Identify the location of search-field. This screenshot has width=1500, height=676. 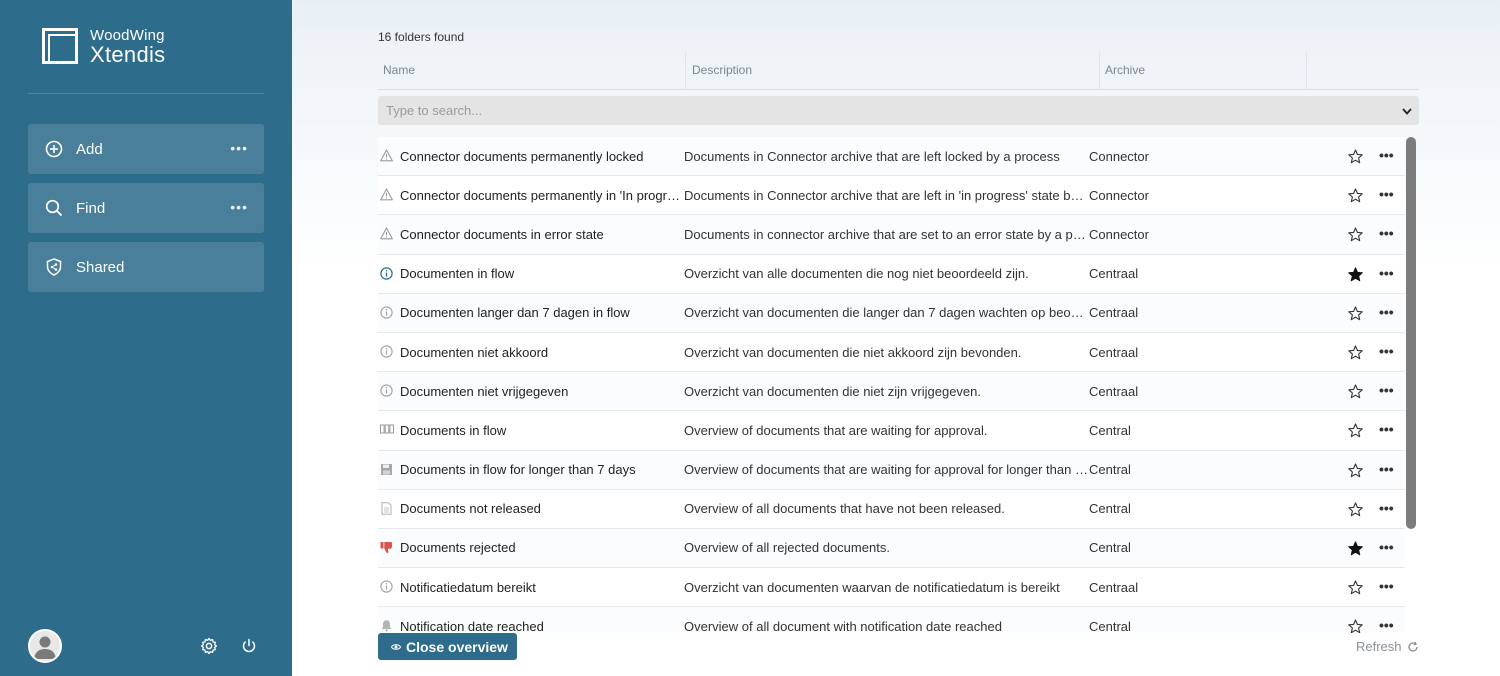
(898, 110).